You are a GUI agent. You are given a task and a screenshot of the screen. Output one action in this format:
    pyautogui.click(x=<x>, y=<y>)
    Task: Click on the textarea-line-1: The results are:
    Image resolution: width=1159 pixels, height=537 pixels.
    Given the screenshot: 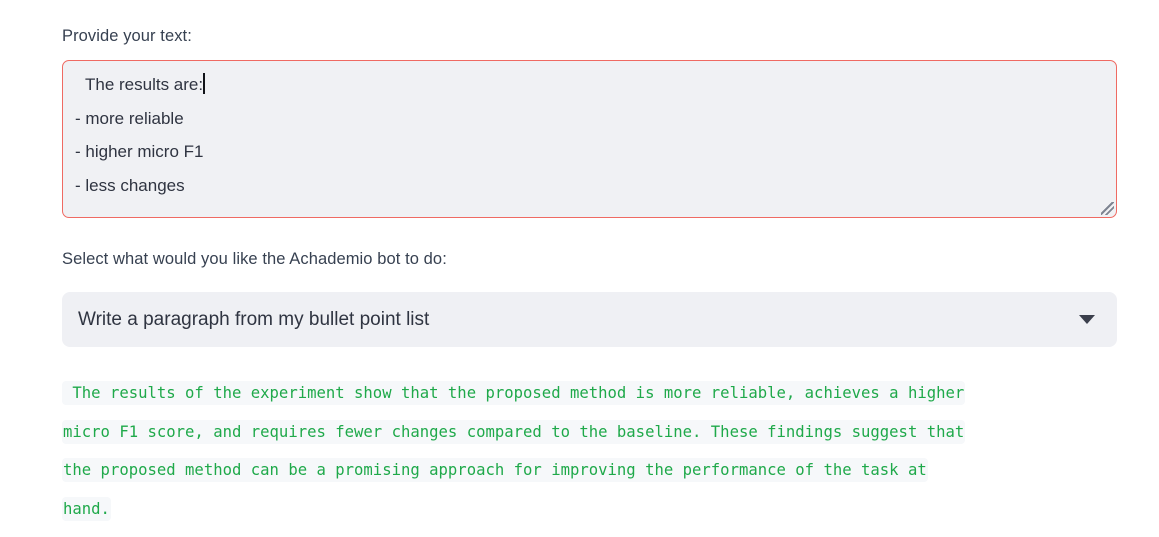 What is the action you would take?
    pyautogui.click(x=140, y=85)
    